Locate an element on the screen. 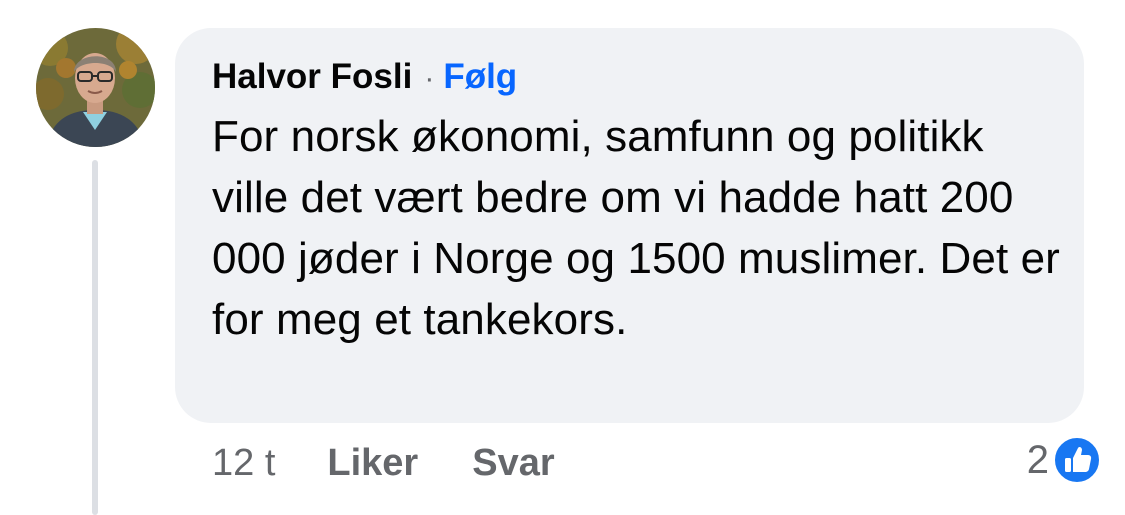 Image resolution: width=1125 pixels, height=515 pixels. like-button: Liker is located at coordinates (372, 463).